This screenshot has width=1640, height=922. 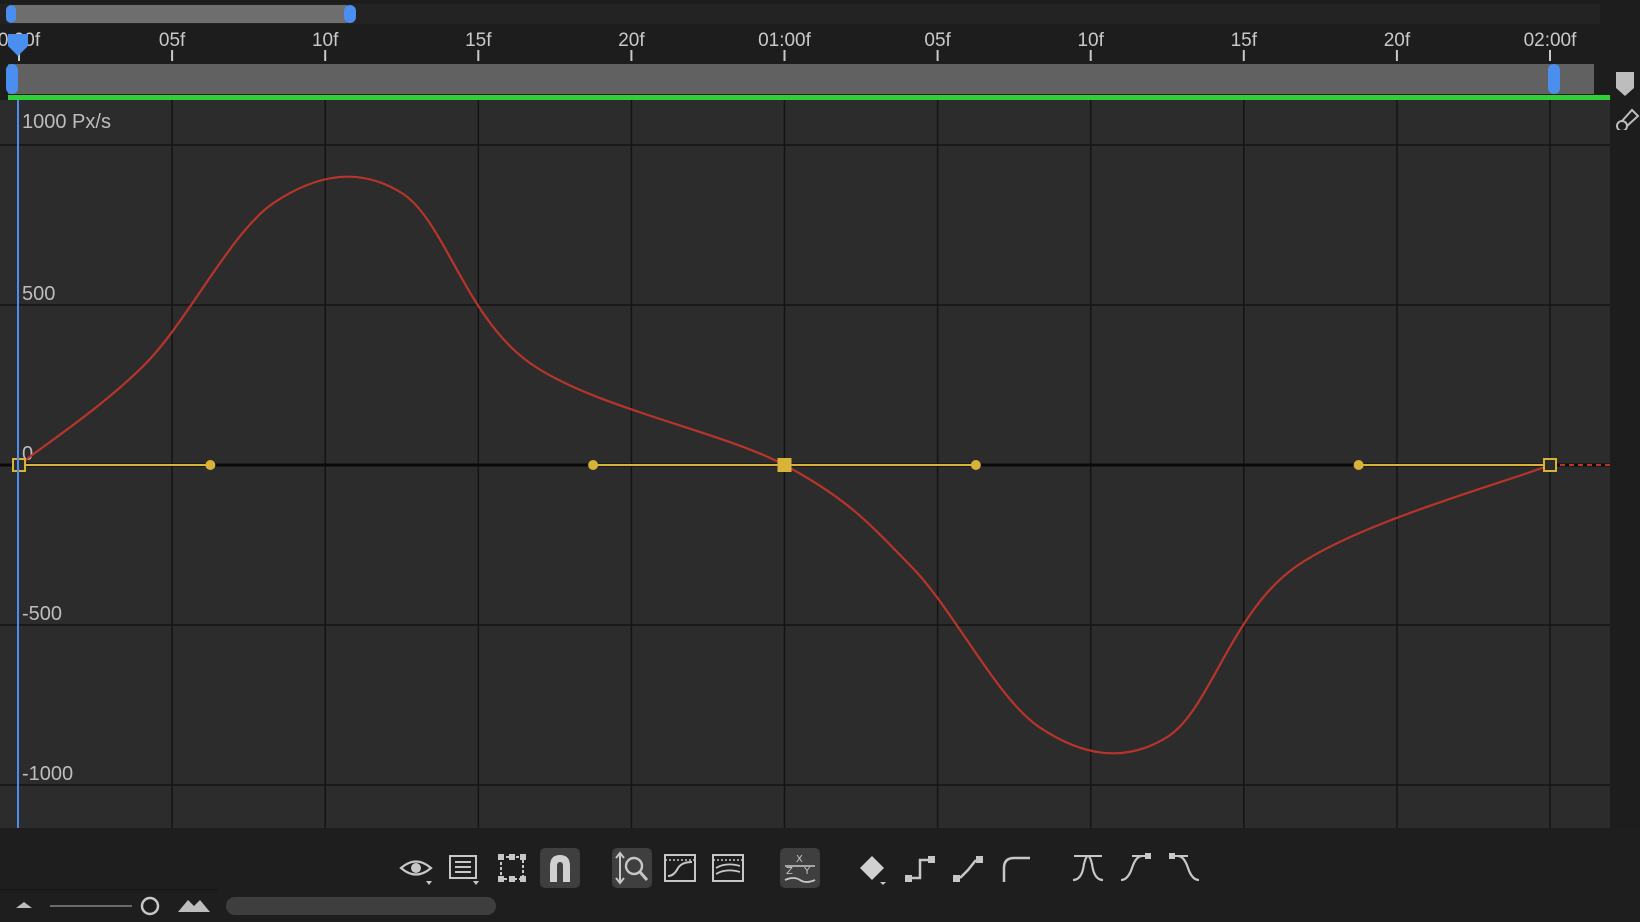 What do you see at coordinates (47, 774) in the screenshot?
I see `y-axis-label: -1000` at bounding box center [47, 774].